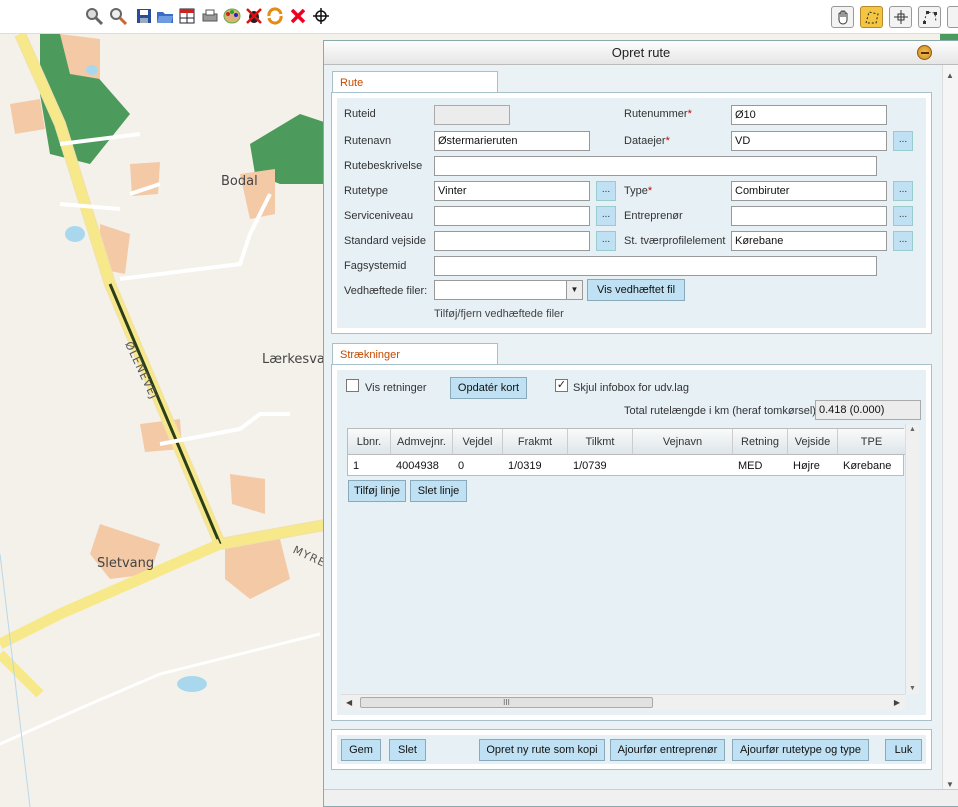 The height and width of the screenshot is (807, 958). I want to click on column-header: Vejnavn, so click(683, 442).